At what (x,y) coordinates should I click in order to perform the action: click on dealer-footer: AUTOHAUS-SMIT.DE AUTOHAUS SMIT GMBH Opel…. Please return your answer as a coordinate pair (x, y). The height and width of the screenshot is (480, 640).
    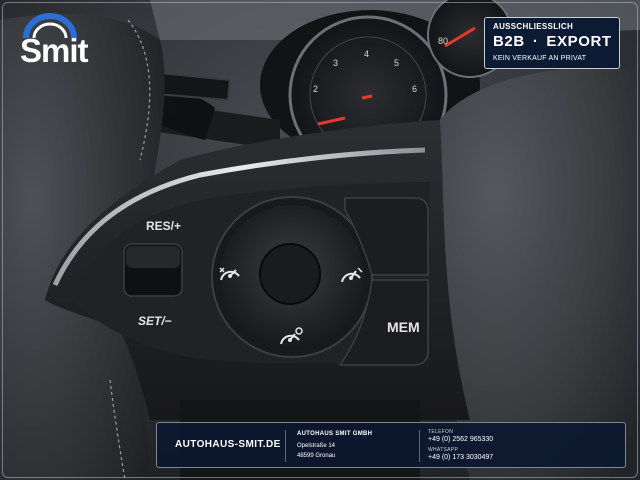
    Looking at the image, I should click on (391, 445).